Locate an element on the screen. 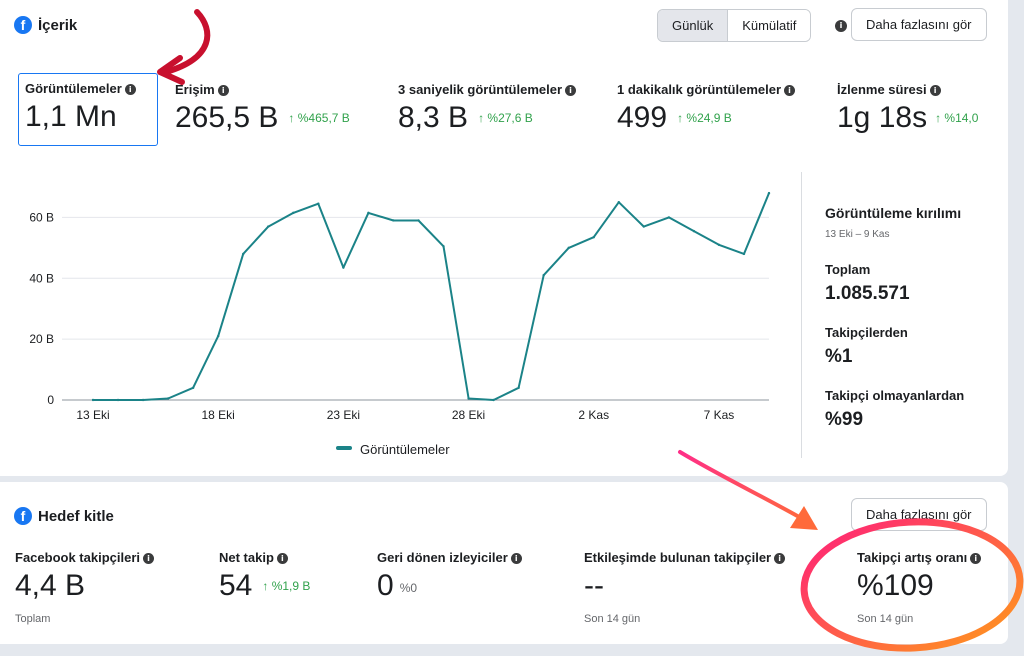 The image size is (1024, 656). metric-follower-growth: Takipçi artış oranı i %109 Son 14 gün is located at coordinates (919, 587).